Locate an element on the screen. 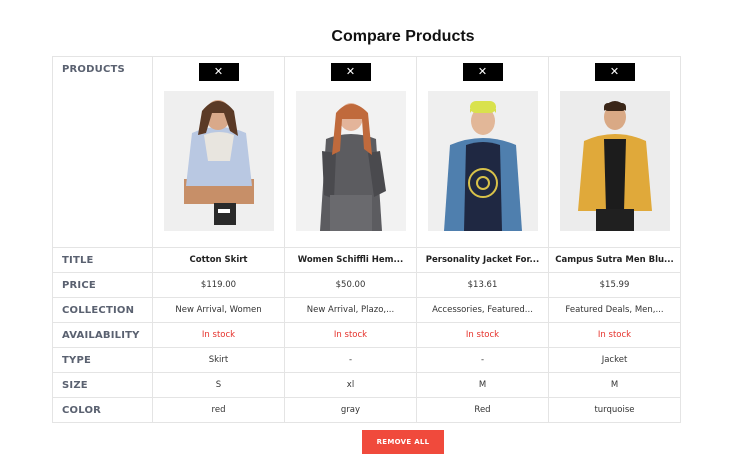 The image size is (748, 465). remove-all-button: REMOVE ALL is located at coordinates (403, 442).